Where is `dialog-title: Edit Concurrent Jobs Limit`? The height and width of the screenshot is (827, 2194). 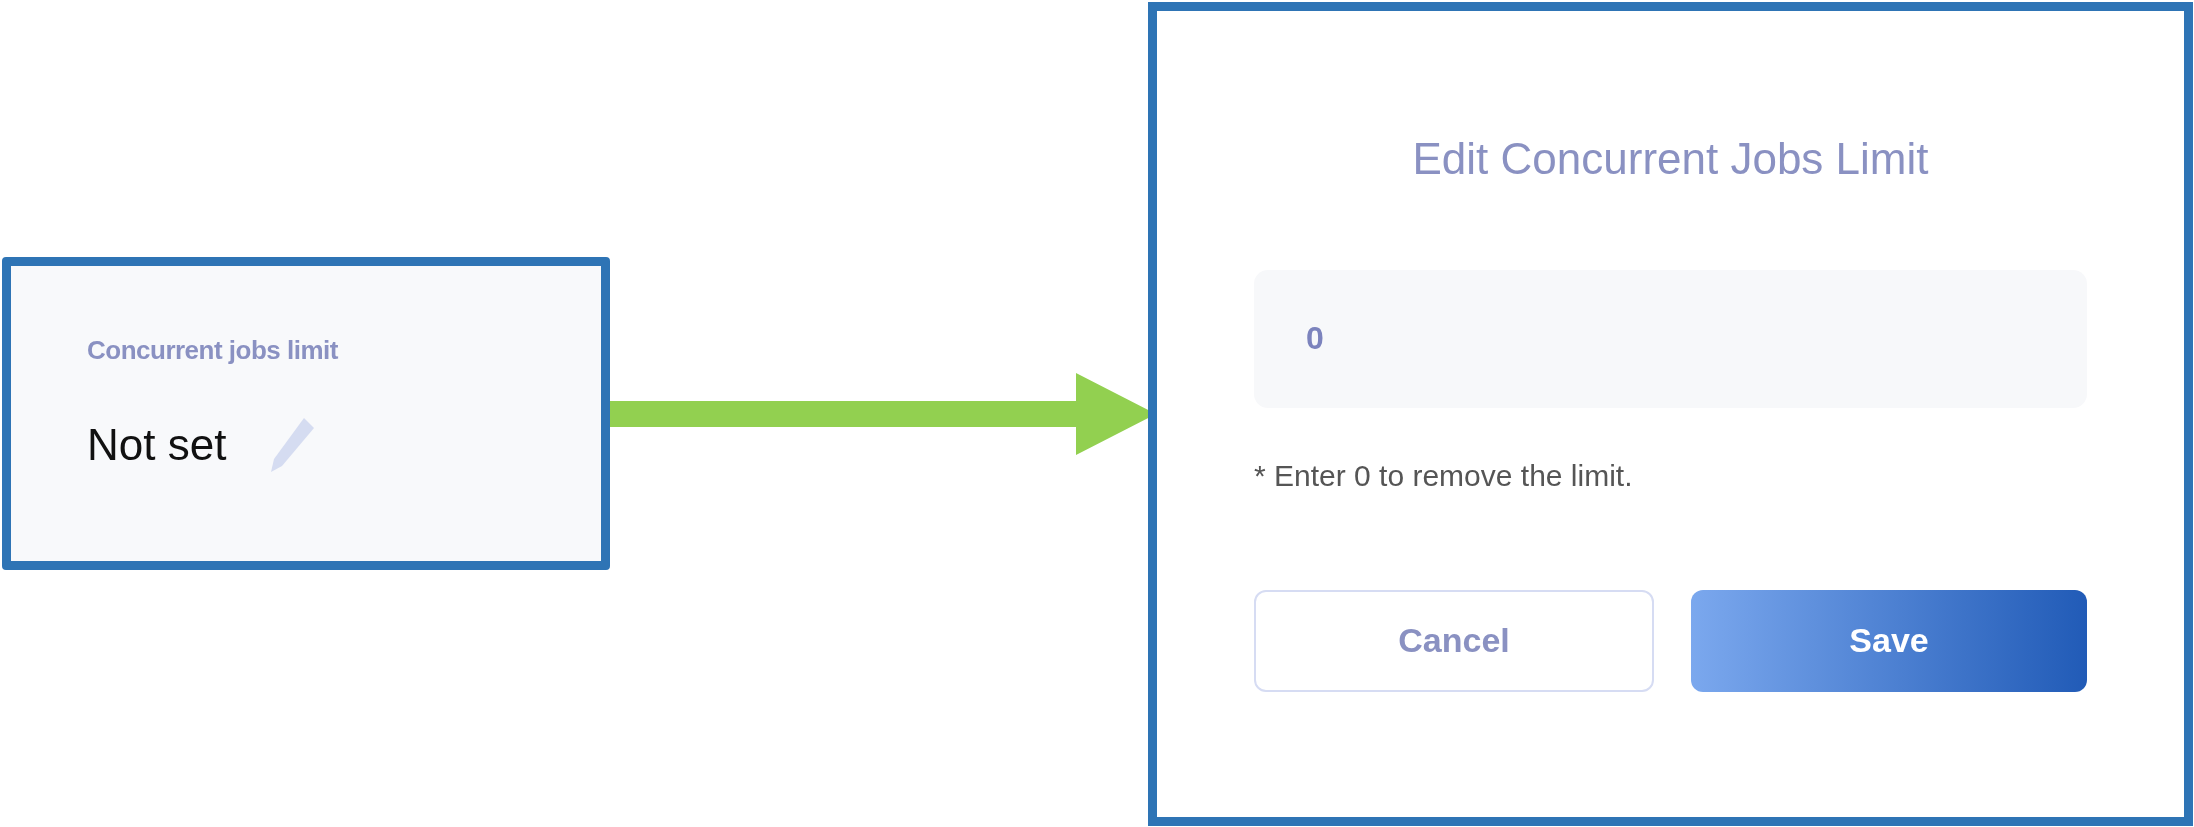
dialog-title: Edit Concurrent Jobs Limit is located at coordinates (1670, 158).